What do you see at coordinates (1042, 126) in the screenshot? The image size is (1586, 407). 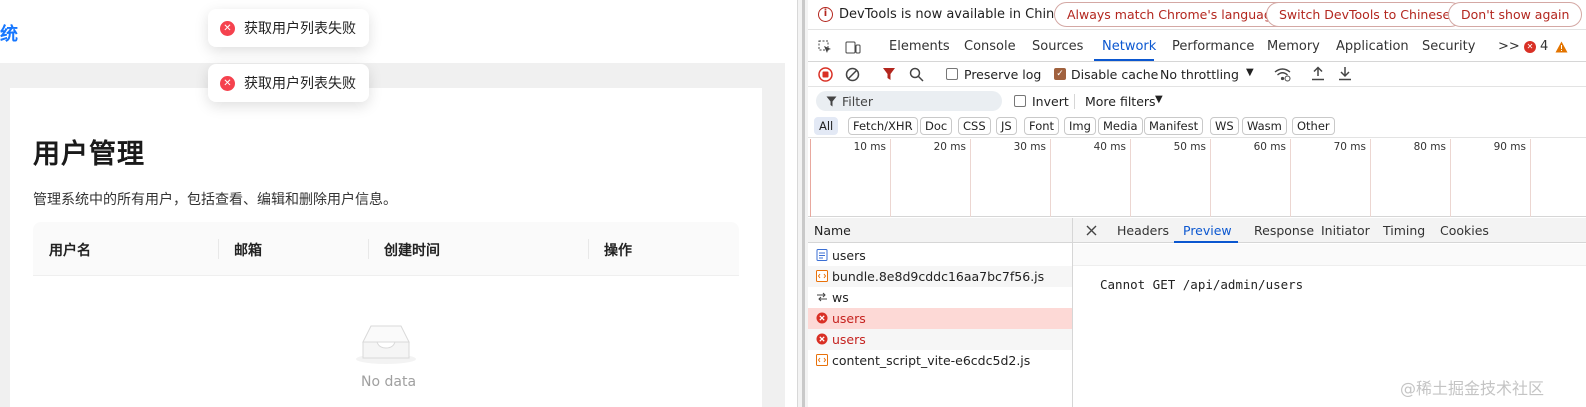 I see `type-filter-font: Font` at bounding box center [1042, 126].